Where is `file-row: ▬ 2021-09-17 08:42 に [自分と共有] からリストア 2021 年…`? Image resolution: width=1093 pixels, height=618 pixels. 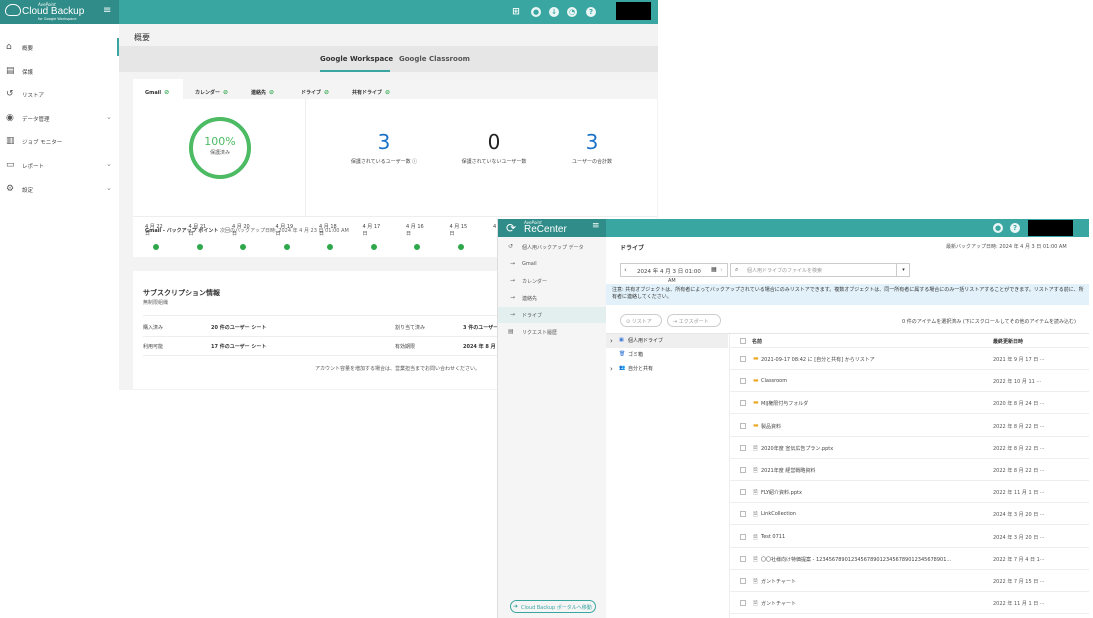 file-row: ▬ 2021-09-17 08:42 に [自分と共有] からリストア 2021 年… is located at coordinates (909, 359).